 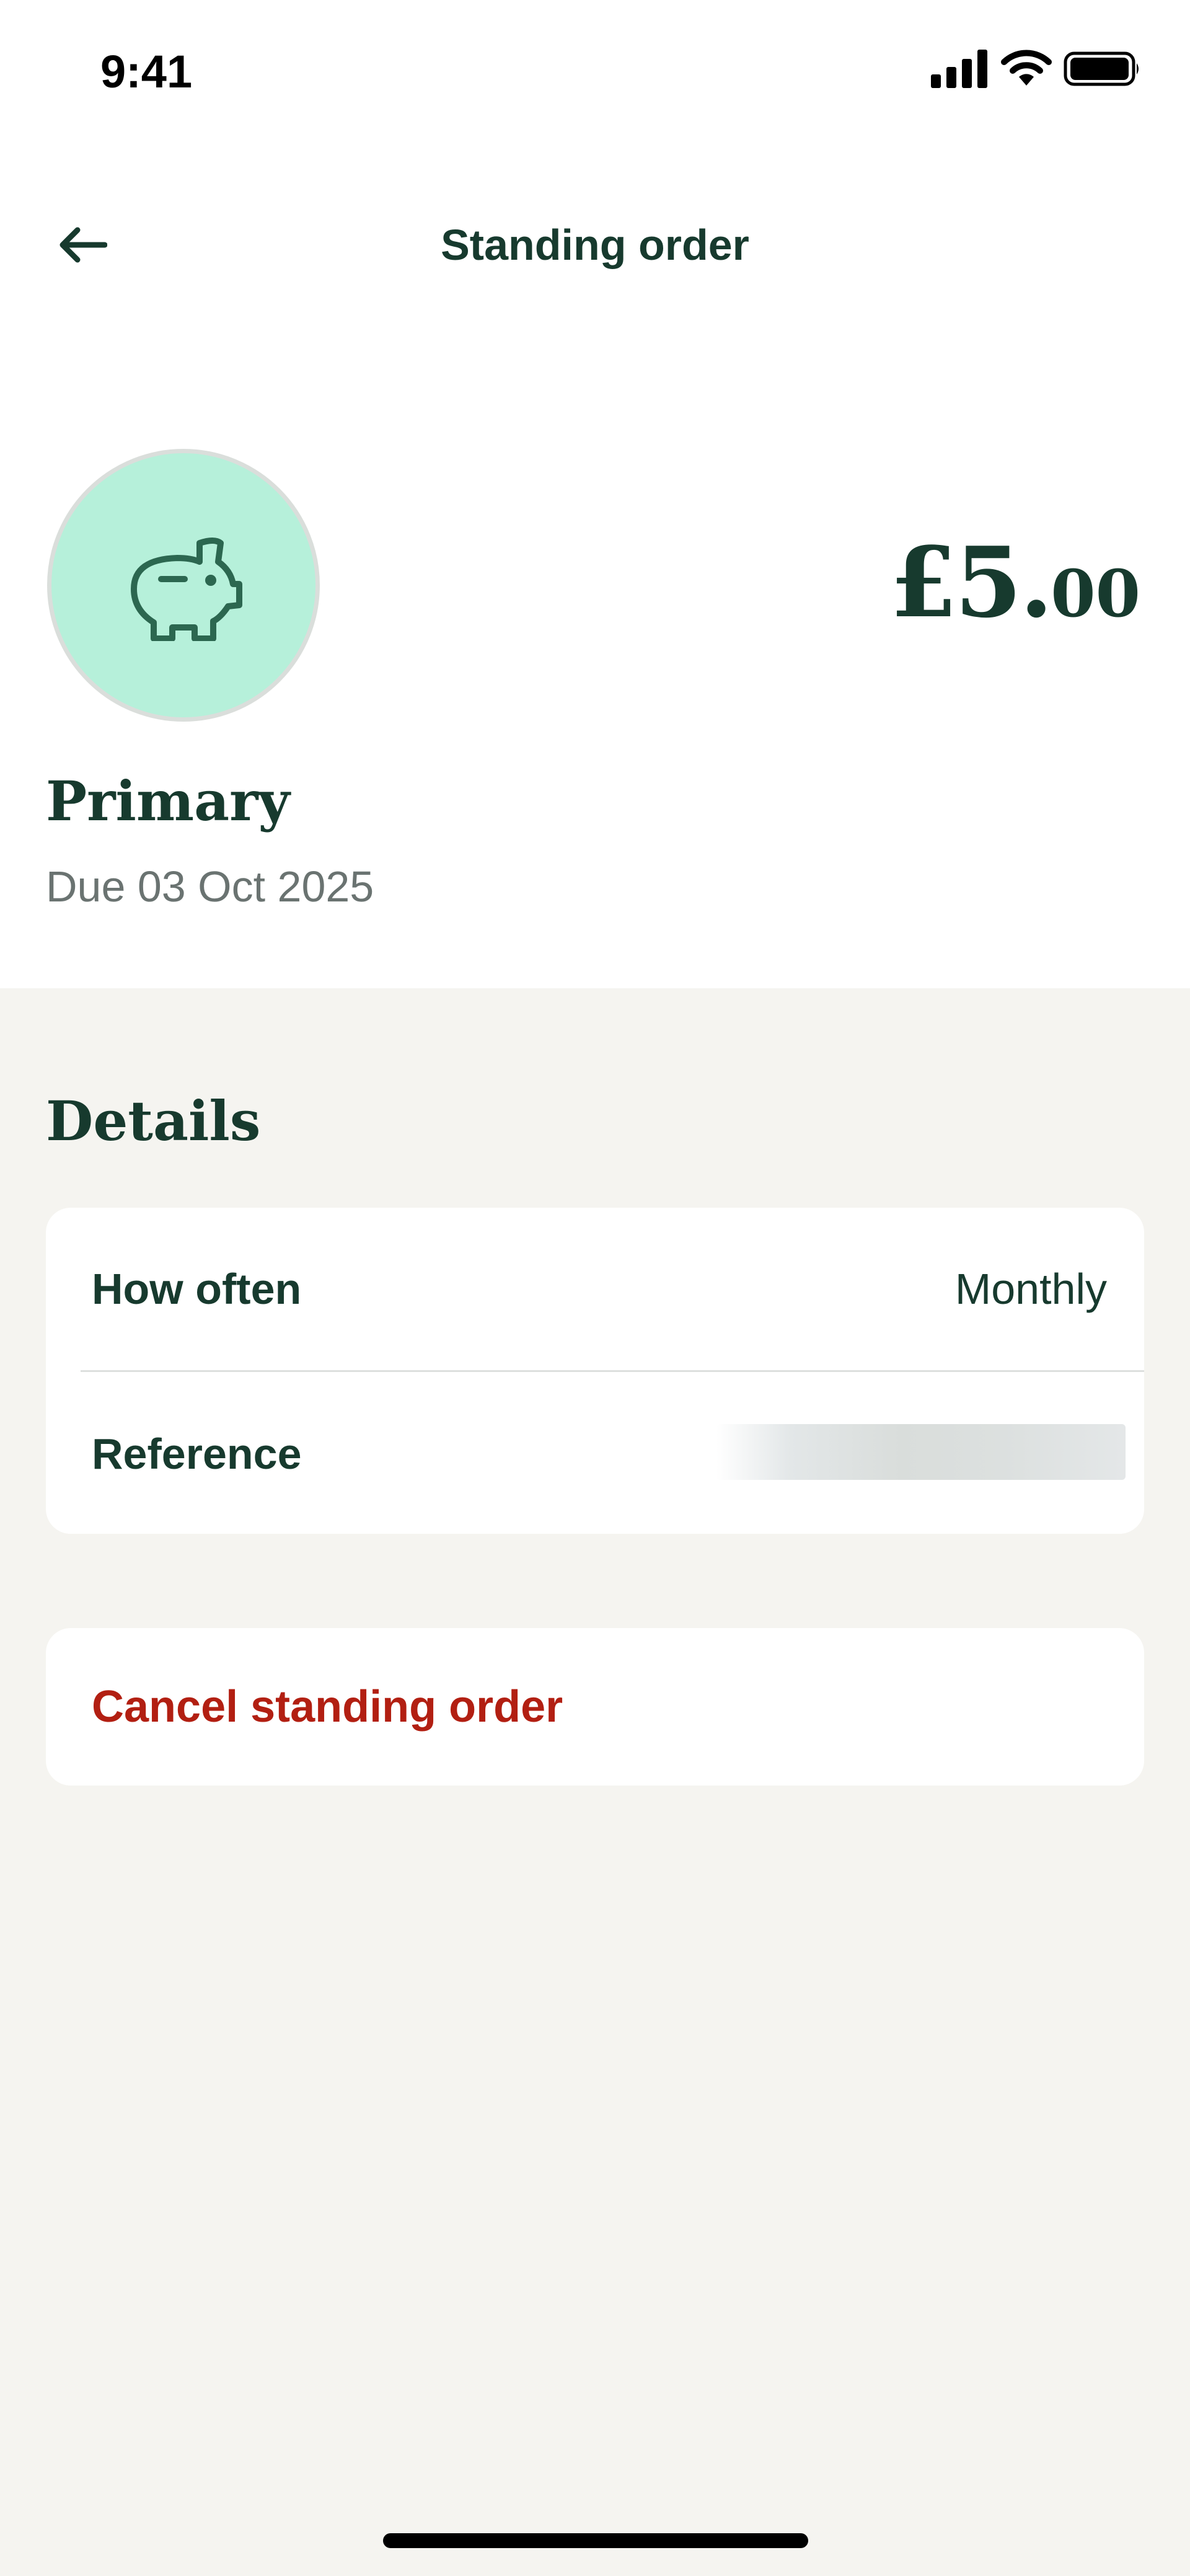 I want to click on due-date: Due 03 Oct 2025, so click(x=210, y=886).